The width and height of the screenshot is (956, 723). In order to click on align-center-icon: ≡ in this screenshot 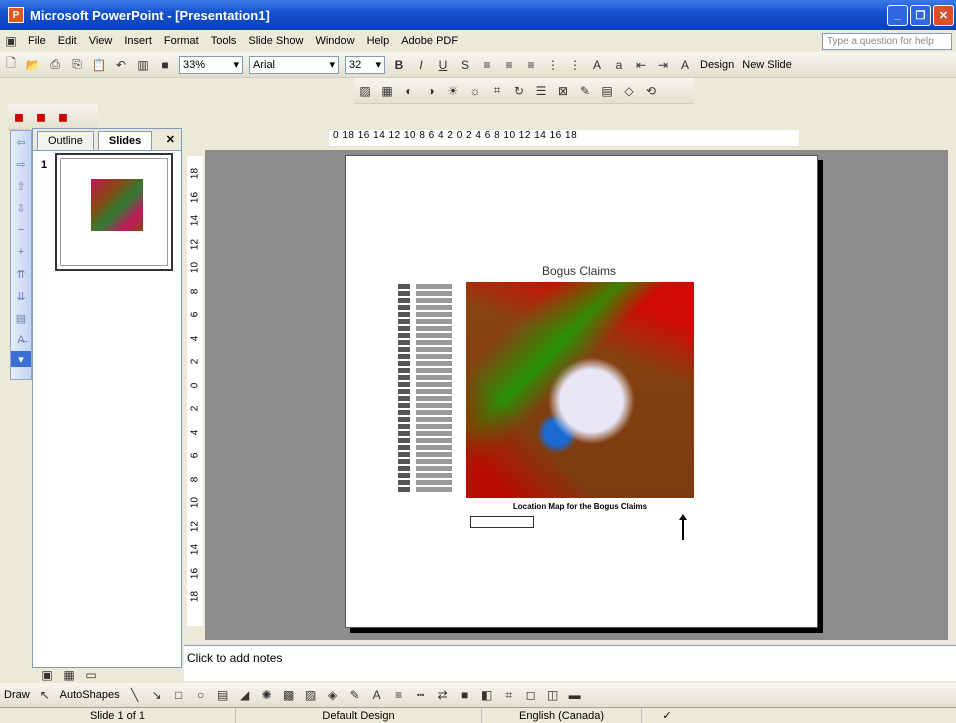, I will do `click(509, 65)`.